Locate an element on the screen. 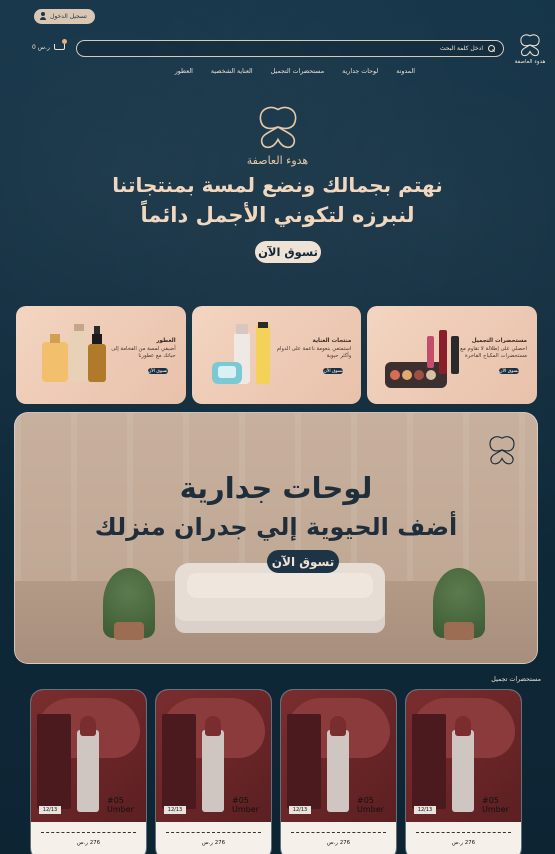 Image resolution: width=555 pixels, height=854 pixels. login-button: تسجيل الدخول is located at coordinates (64, 16).